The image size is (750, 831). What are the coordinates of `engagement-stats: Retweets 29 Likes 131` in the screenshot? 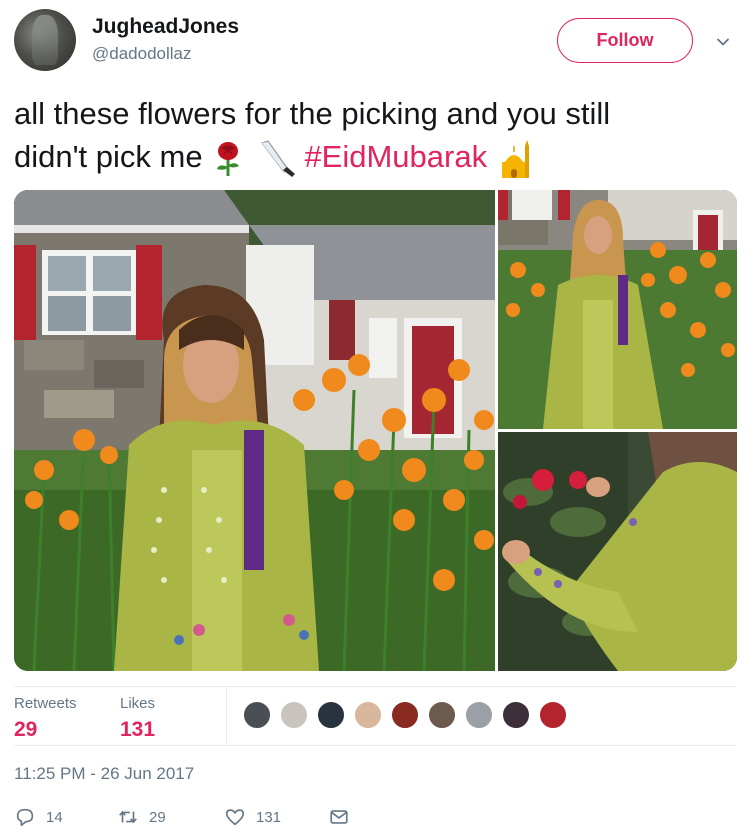 It's located at (375, 716).